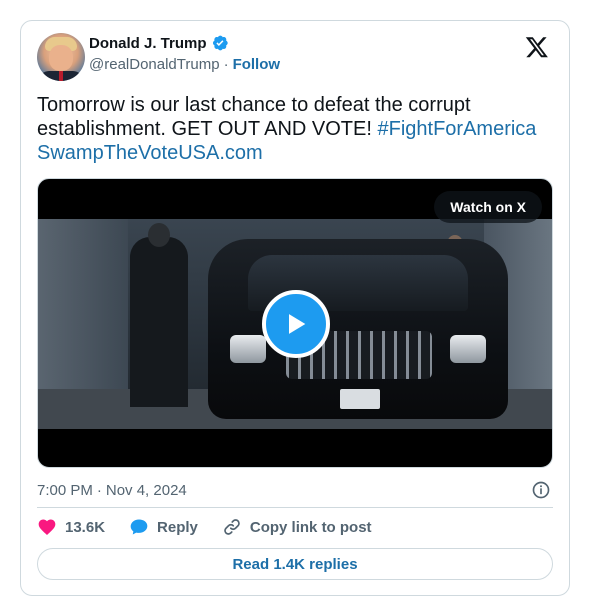 This screenshot has width=590, height=616. I want to click on reply-bubble-icon, so click(139, 527).